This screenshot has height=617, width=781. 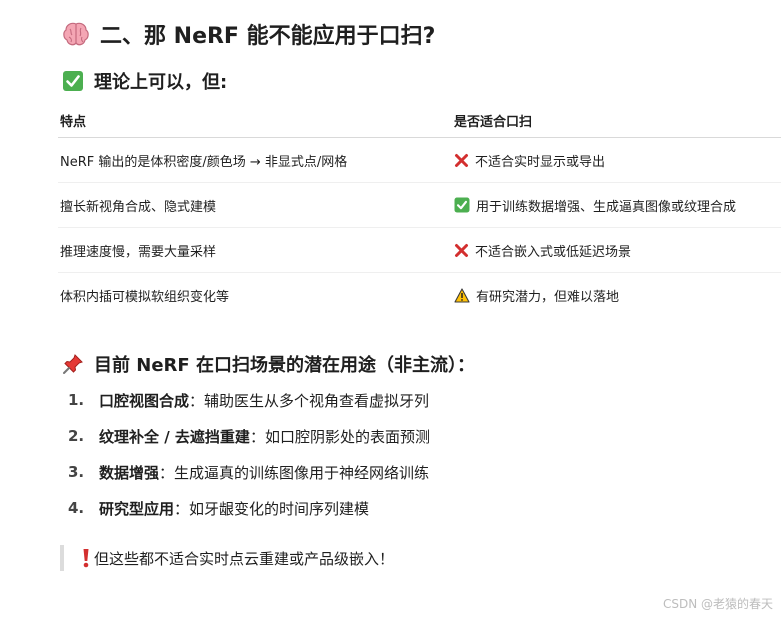 I want to click on list-number: 4., so click(x=76, y=508).